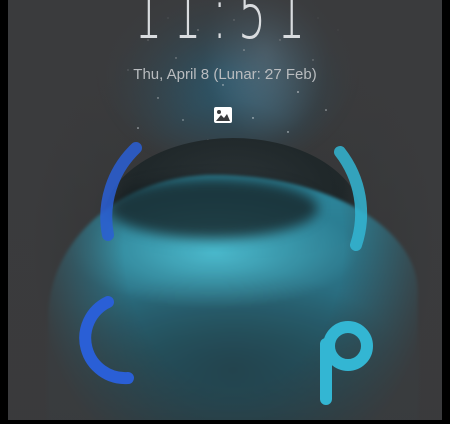  I want to click on date-text: Thu, April 8 (Lunar: 27 Feb), so click(225, 74).